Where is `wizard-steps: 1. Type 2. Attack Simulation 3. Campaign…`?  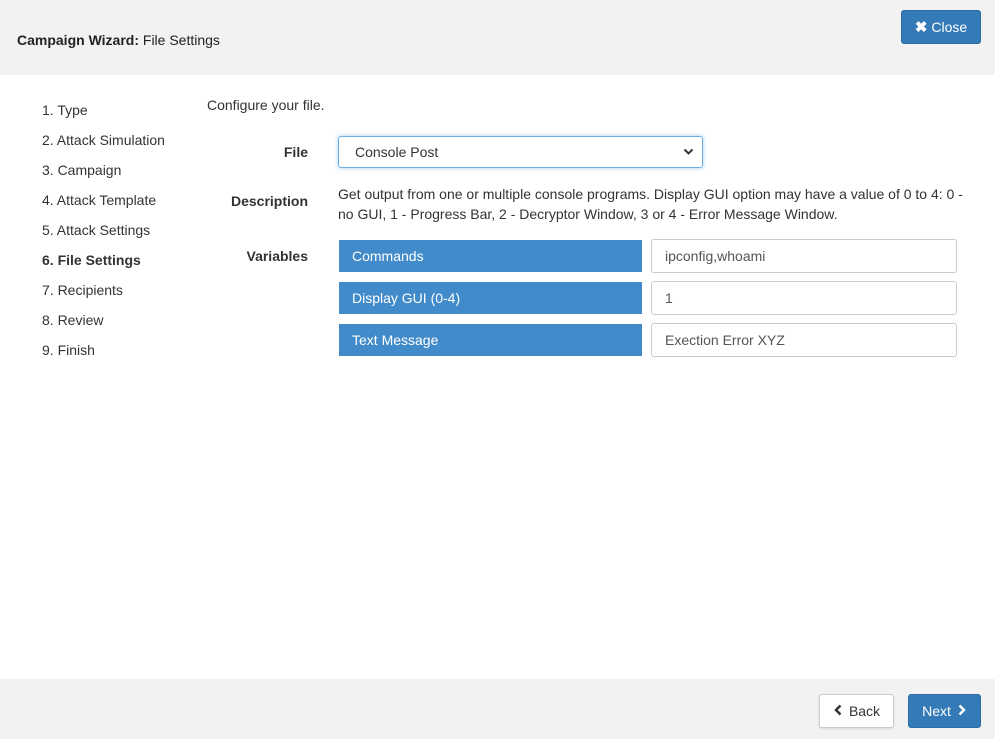 wizard-steps: 1. Type 2. Attack Simulation 3. Campaign… is located at coordinates (103, 230).